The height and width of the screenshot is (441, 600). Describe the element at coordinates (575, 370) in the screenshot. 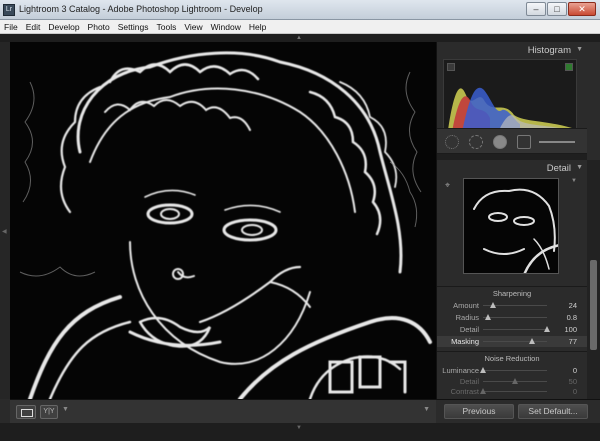

I see `luminance-value: 0` at that location.